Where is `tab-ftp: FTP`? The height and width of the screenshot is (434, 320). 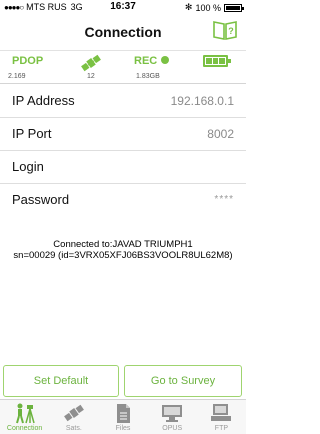 tab-ftp: FTP is located at coordinates (221, 417).